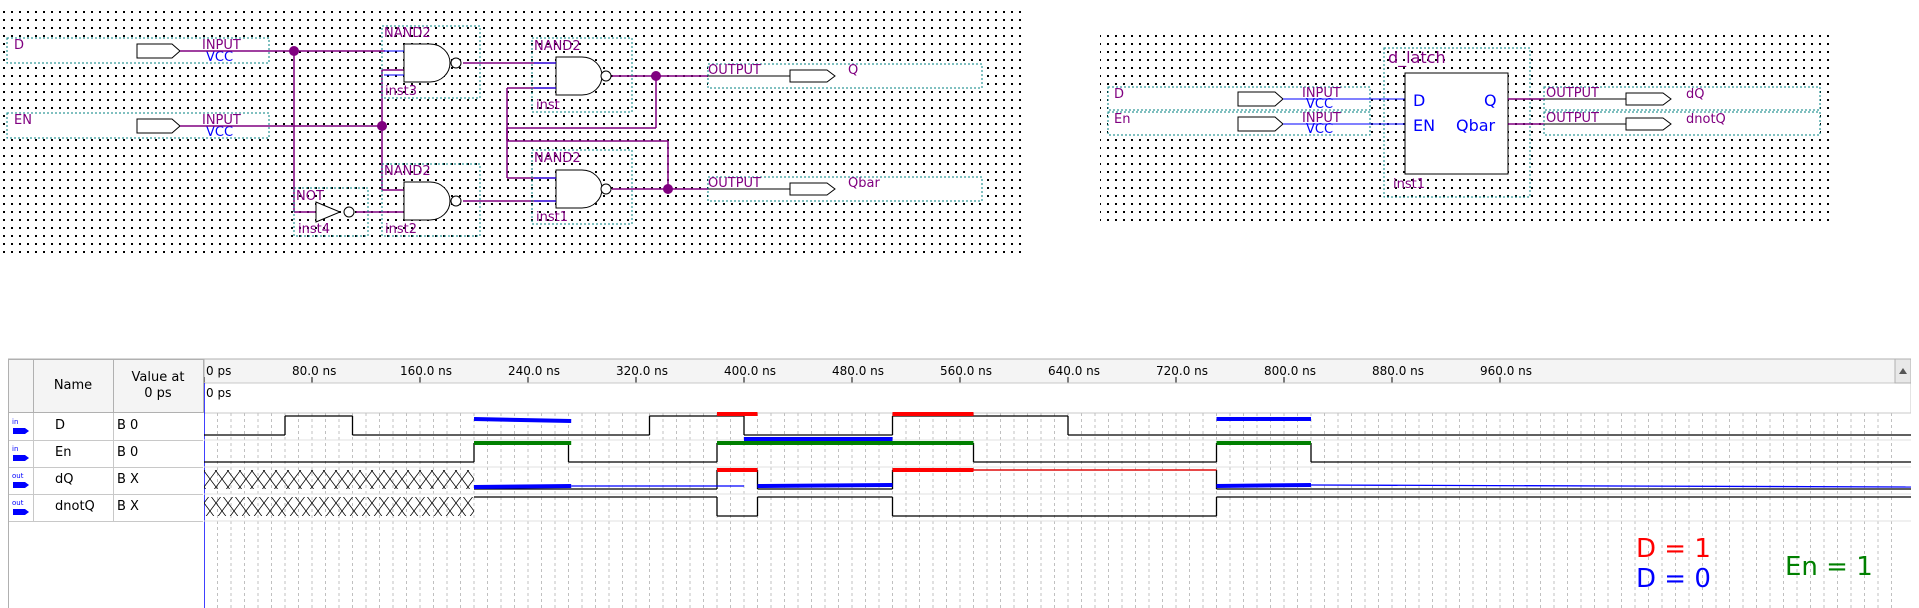 The image size is (1919, 608). What do you see at coordinates (407, 33) in the screenshot?
I see `gate-inst3-type: NAND2` at bounding box center [407, 33].